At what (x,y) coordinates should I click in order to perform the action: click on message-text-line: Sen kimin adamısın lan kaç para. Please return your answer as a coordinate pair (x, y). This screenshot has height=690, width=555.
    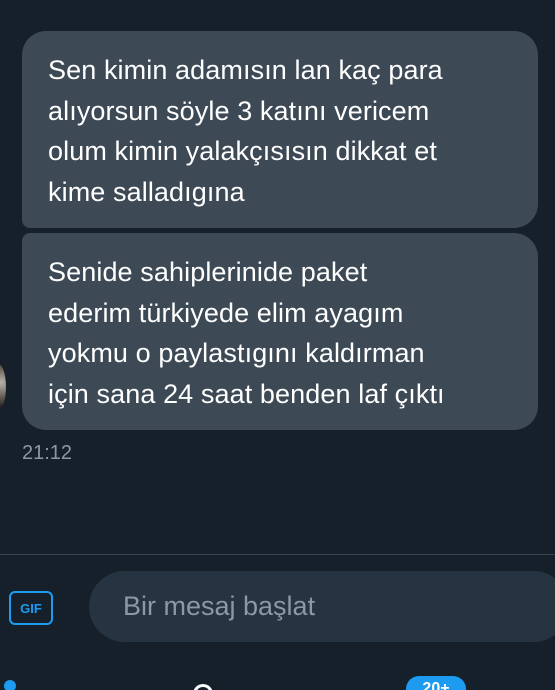
    Looking at the image, I should click on (245, 70).